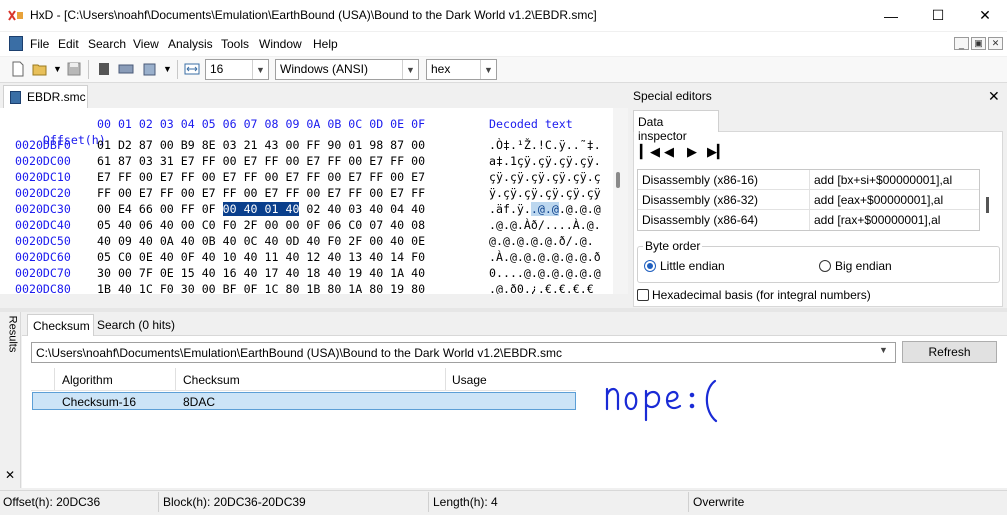 The width and height of the screenshot is (1007, 515). Describe the element at coordinates (541, 241) in the screenshot. I see `decoded-text: @.@.@.@.@.ð/.@.` at that location.